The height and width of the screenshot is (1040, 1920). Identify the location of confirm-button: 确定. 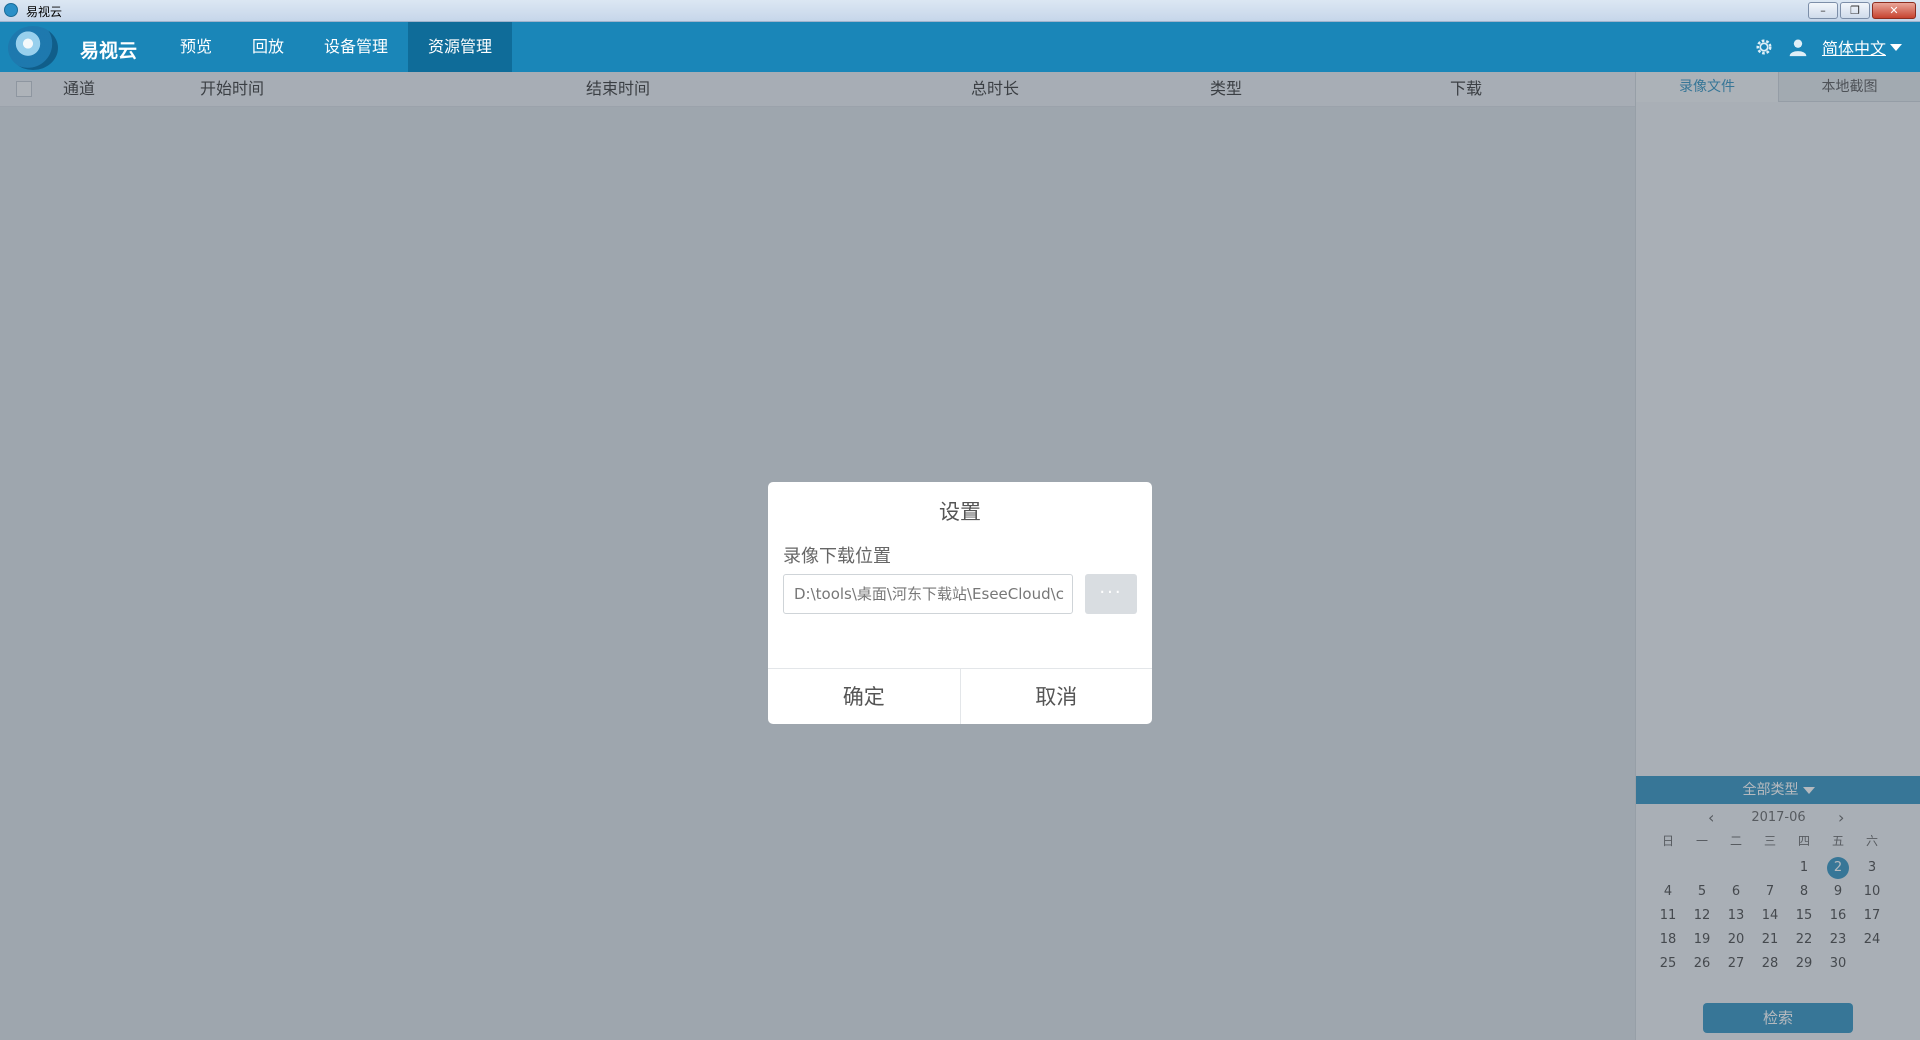
(864, 696).